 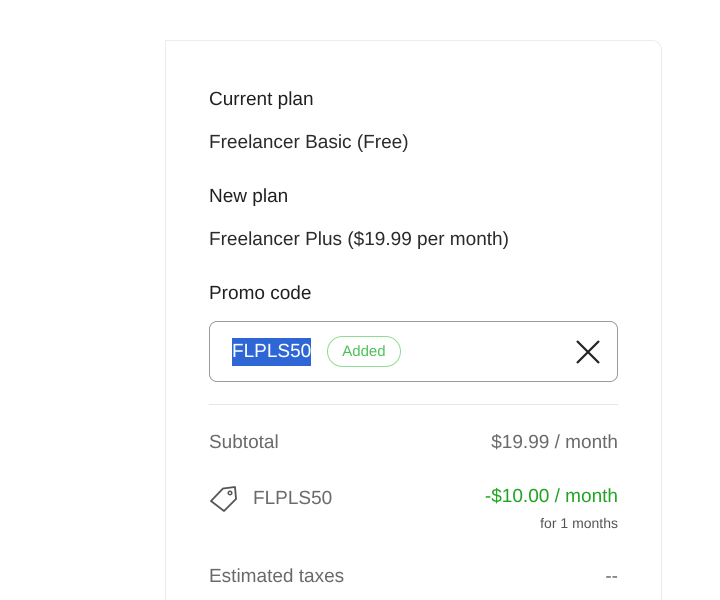 What do you see at coordinates (364, 351) in the screenshot?
I see `added-badge: Added` at bounding box center [364, 351].